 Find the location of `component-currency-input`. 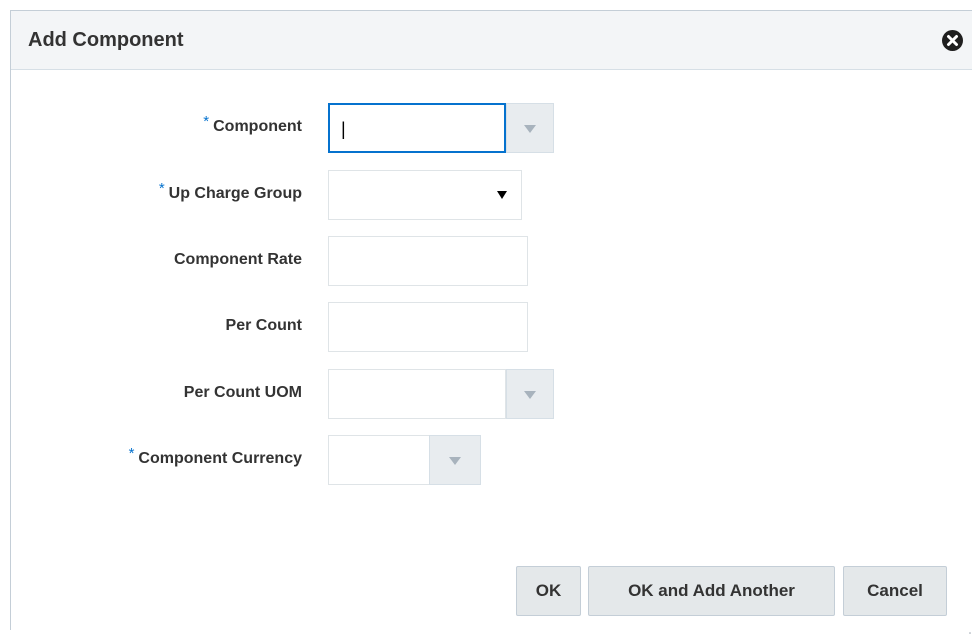

component-currency-input is located at coordinates (379, 460).